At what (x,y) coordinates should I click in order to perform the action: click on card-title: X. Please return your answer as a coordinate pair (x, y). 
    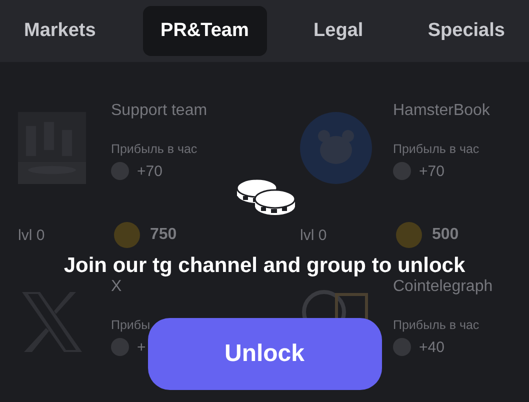
    Looking at the image, I should click on (117, 287).